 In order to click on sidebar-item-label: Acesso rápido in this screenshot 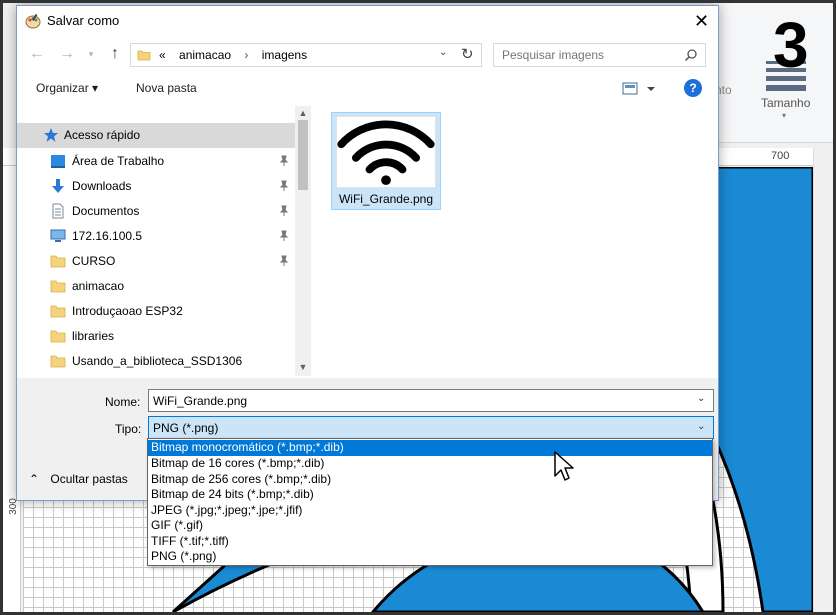, I will do `click(102, 135)`.